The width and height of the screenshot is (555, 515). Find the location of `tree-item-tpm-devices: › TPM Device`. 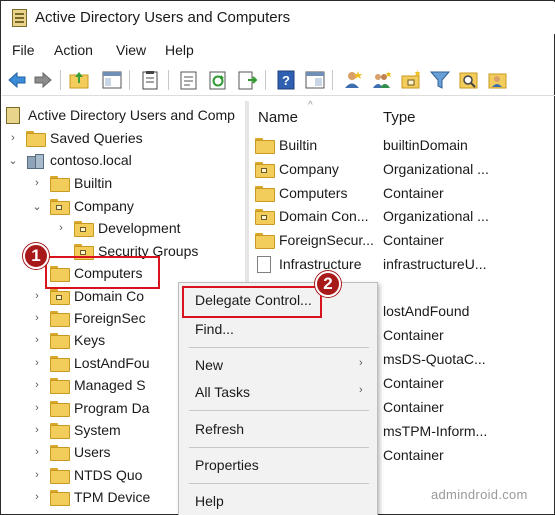

tree-item-tpm-devices: › TPM Device is located at coordinates (91, 497).